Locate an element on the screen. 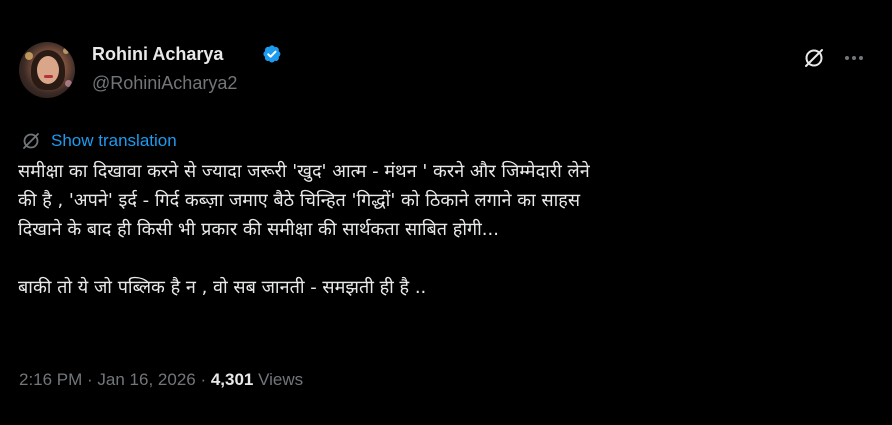  avatar-face is located at coordinates (48, 70).